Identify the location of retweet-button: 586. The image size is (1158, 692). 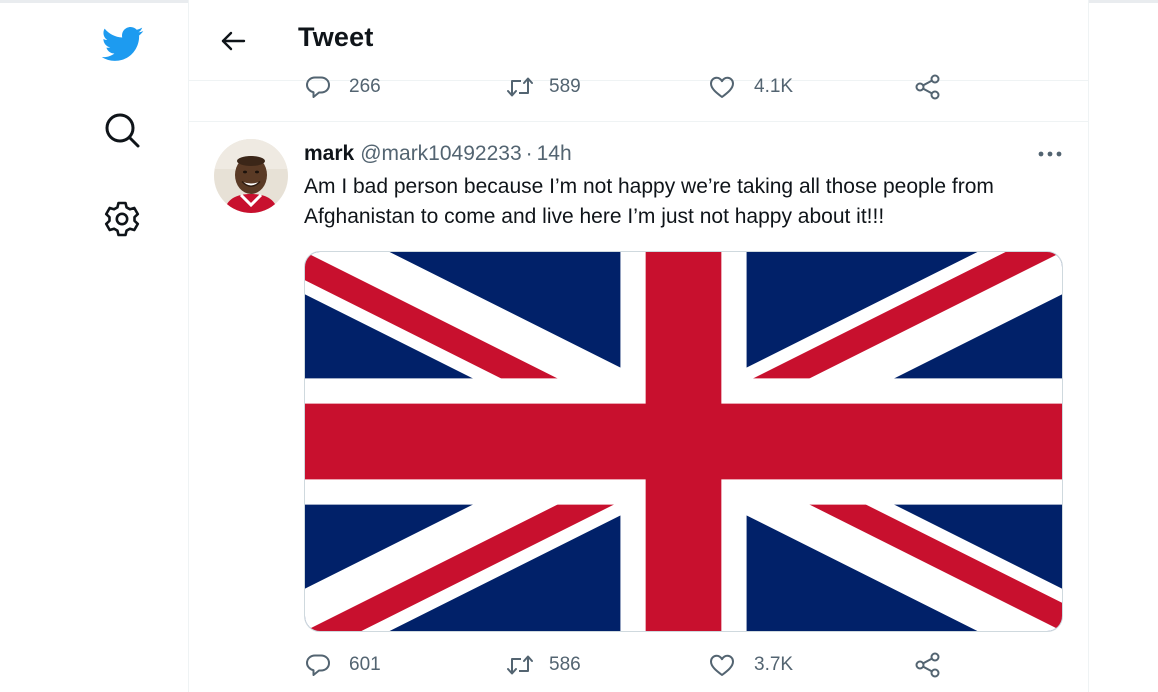
(543, 665).